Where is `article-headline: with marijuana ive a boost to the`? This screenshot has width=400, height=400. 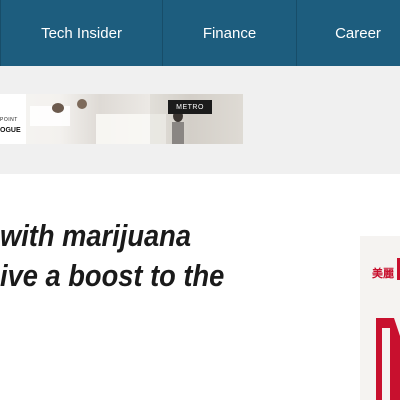
article-headline: with marijuana ive a boost to the is located at coordinates (119, 256).